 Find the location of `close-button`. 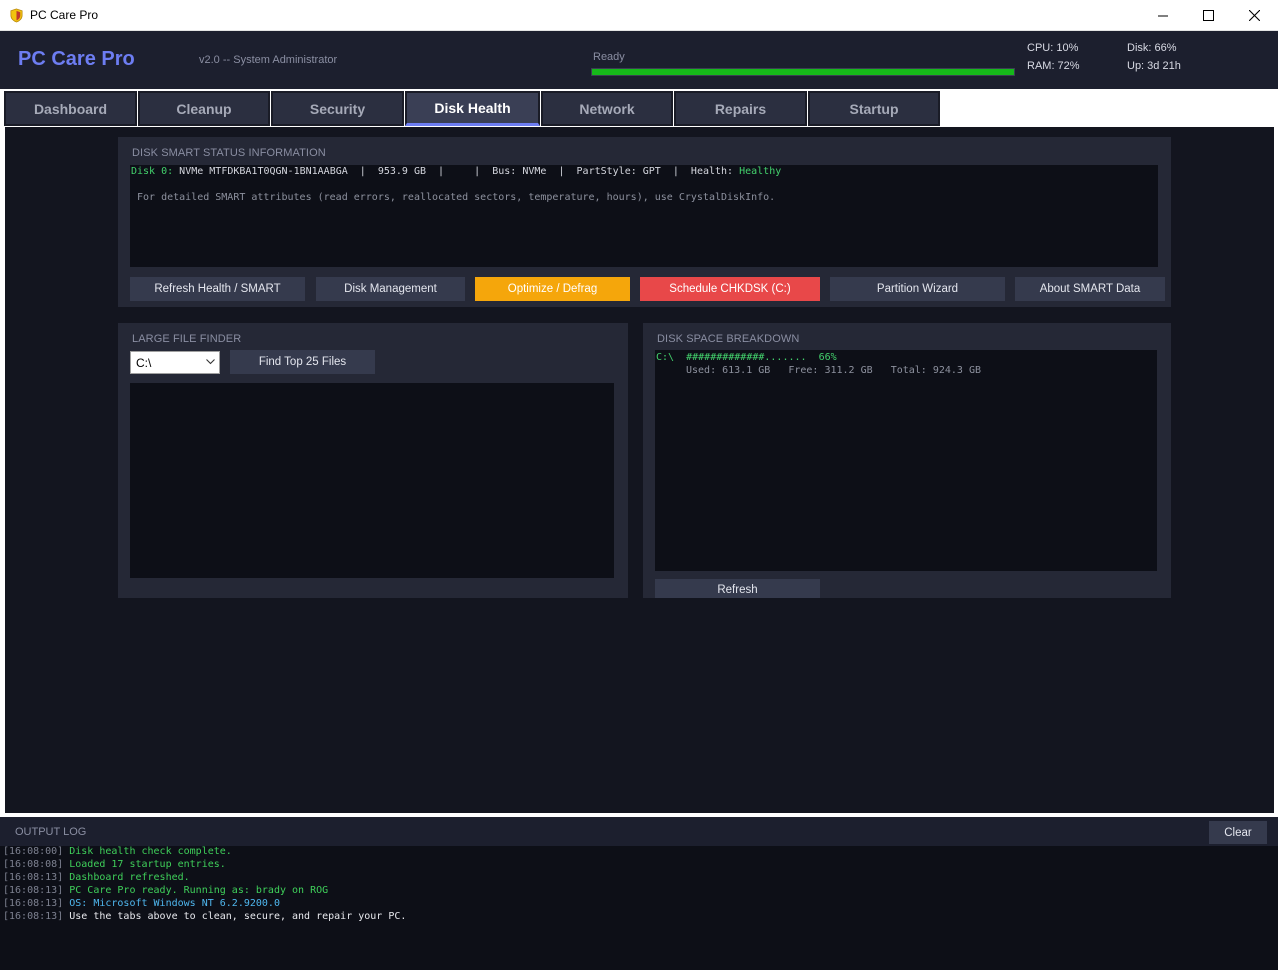

close-button is located at coordinates (1254, 15).